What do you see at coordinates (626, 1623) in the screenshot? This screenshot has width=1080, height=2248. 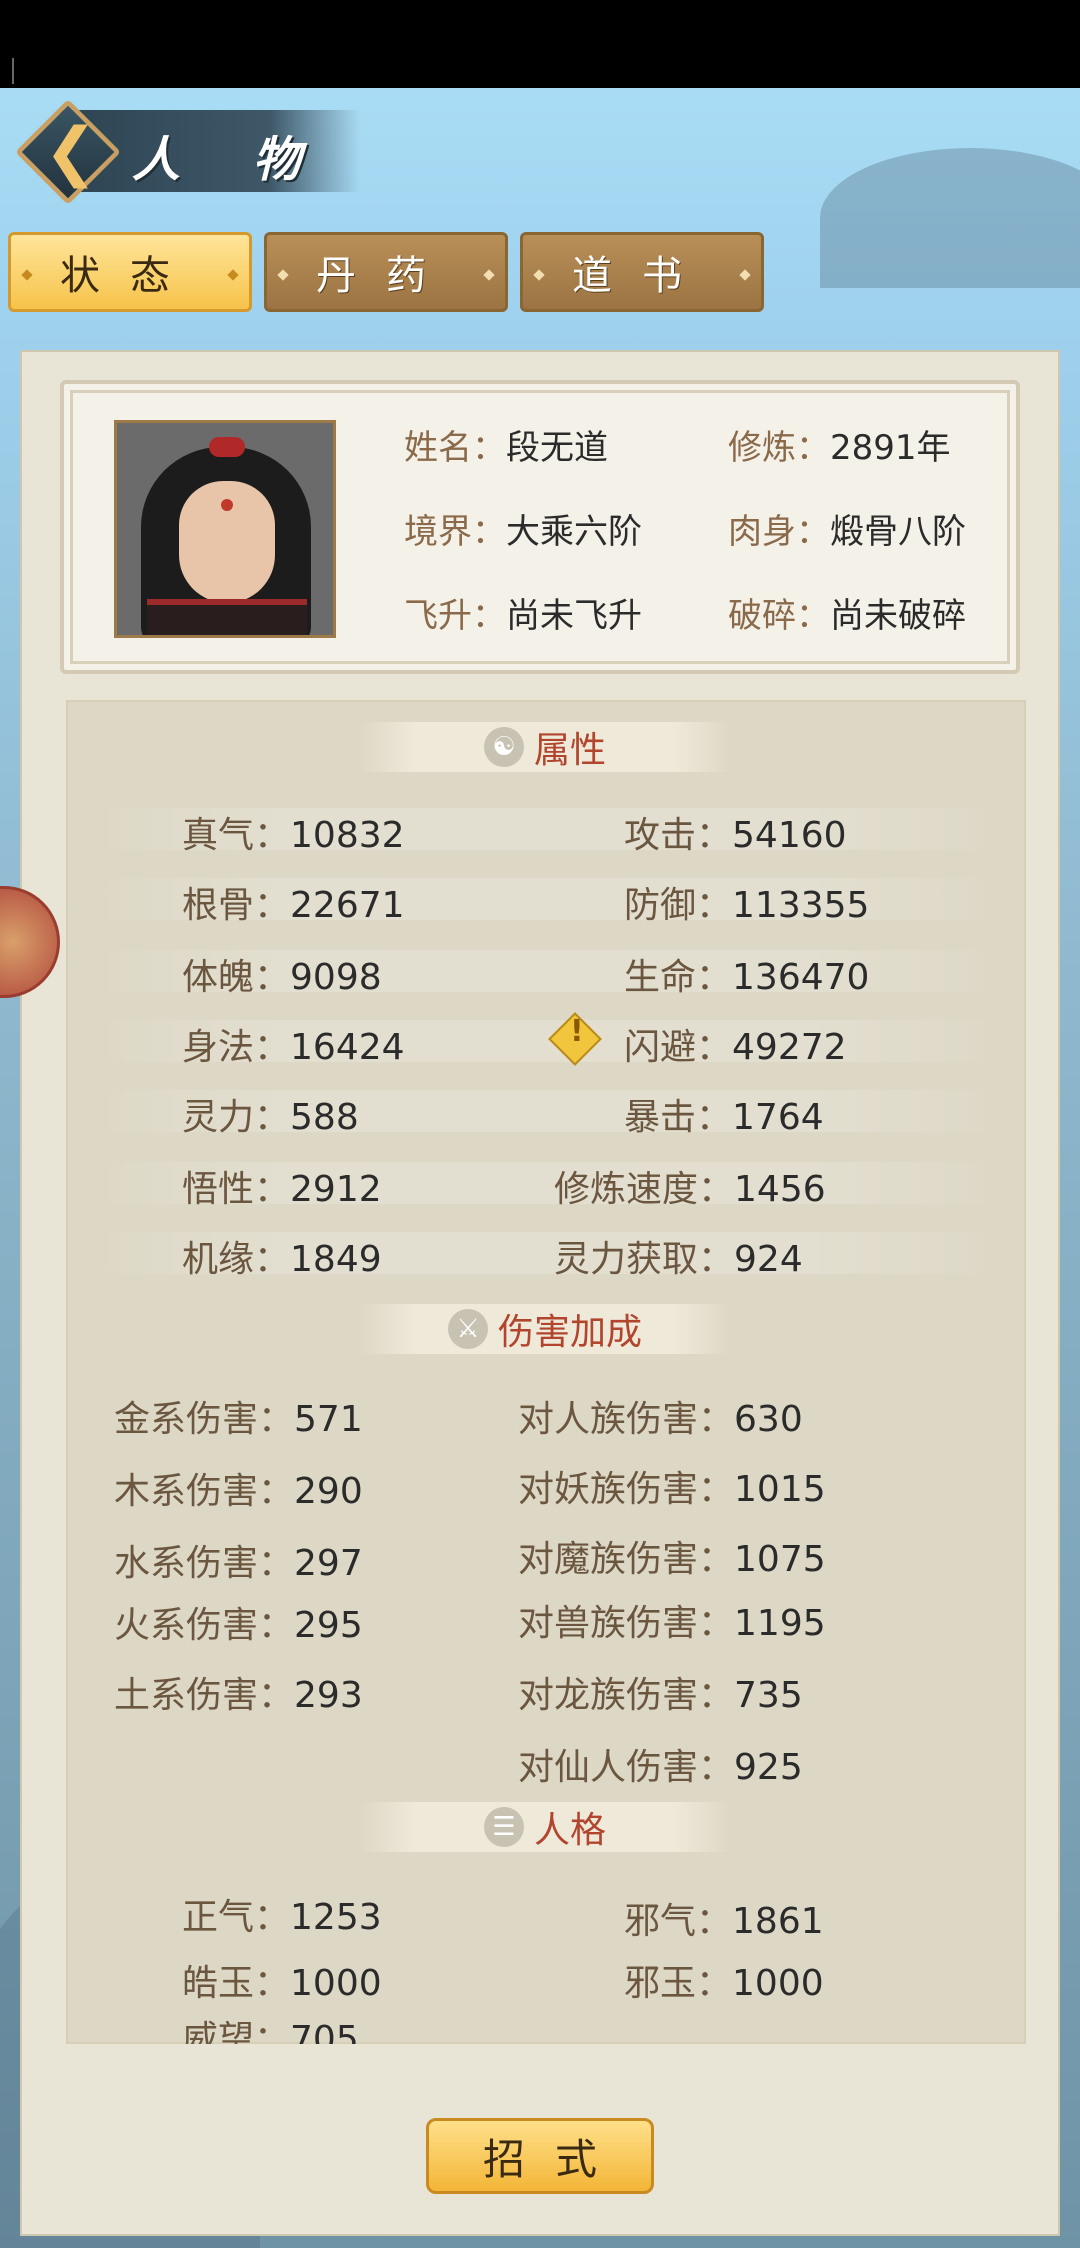 I see `stat-label: 对兽族伤害：` at bounding box center [626, 1623].